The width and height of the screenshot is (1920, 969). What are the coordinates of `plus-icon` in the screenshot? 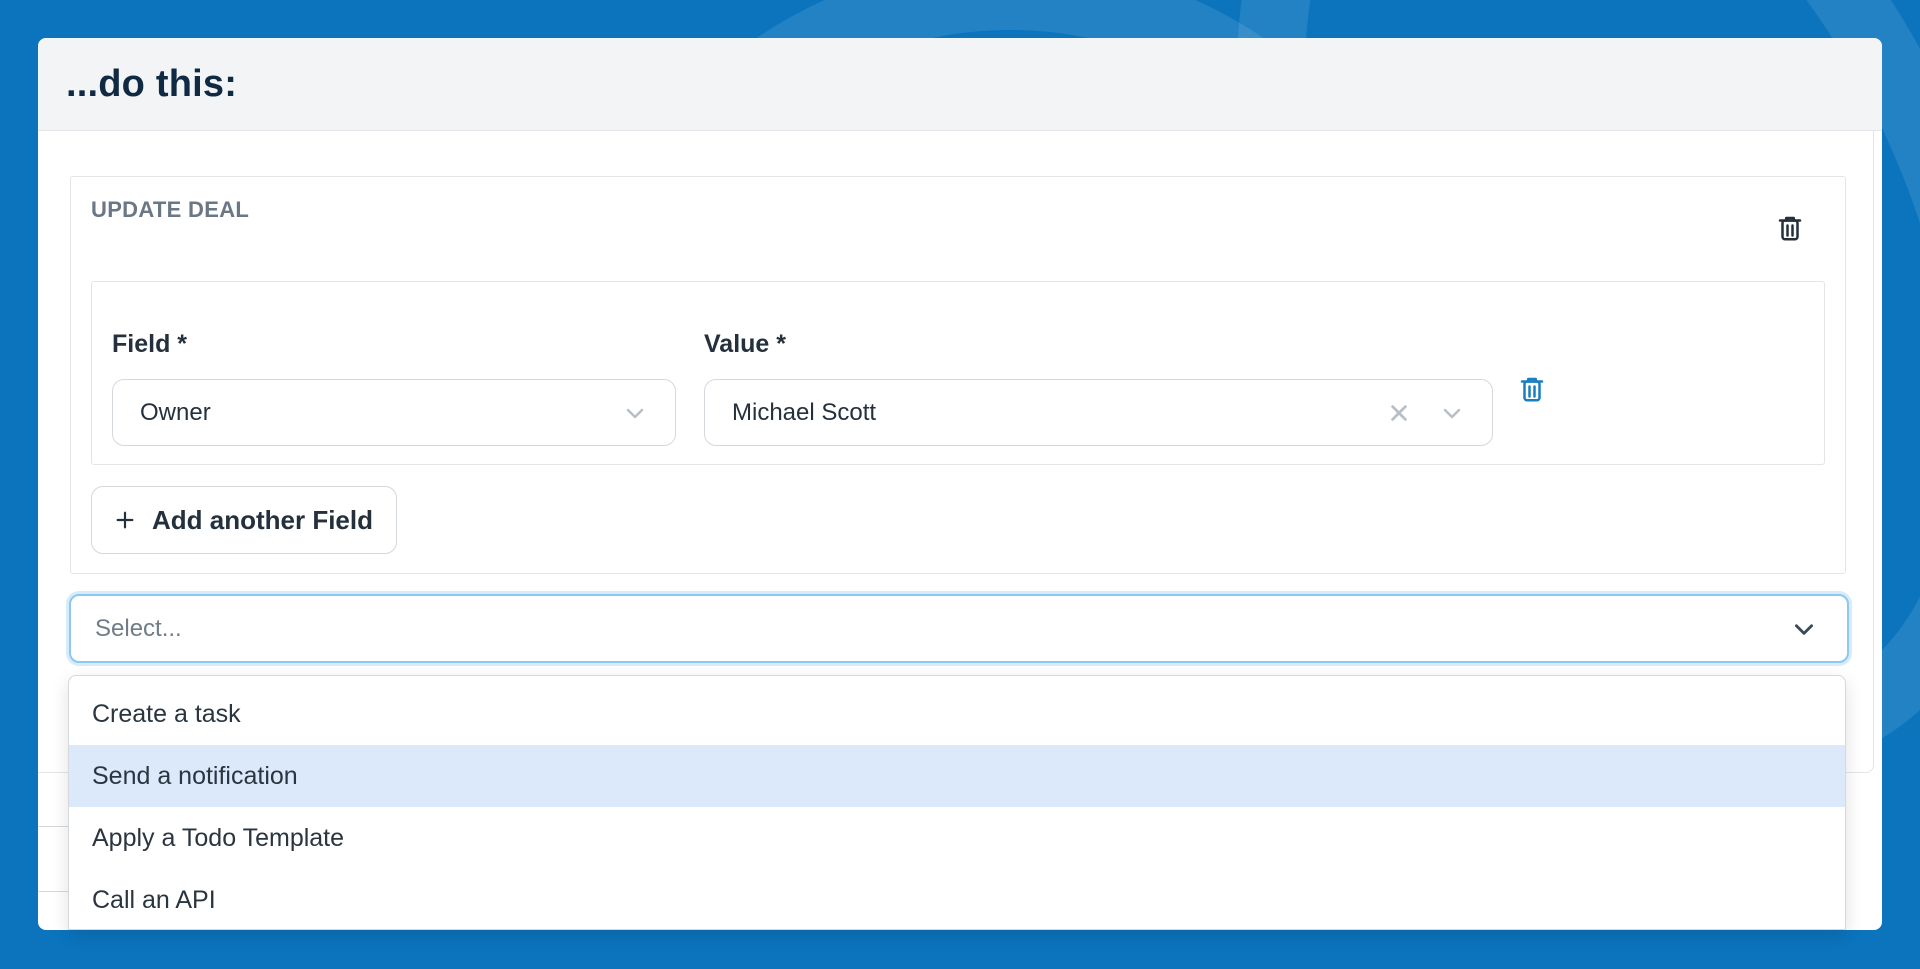 It's located at (125, 520).